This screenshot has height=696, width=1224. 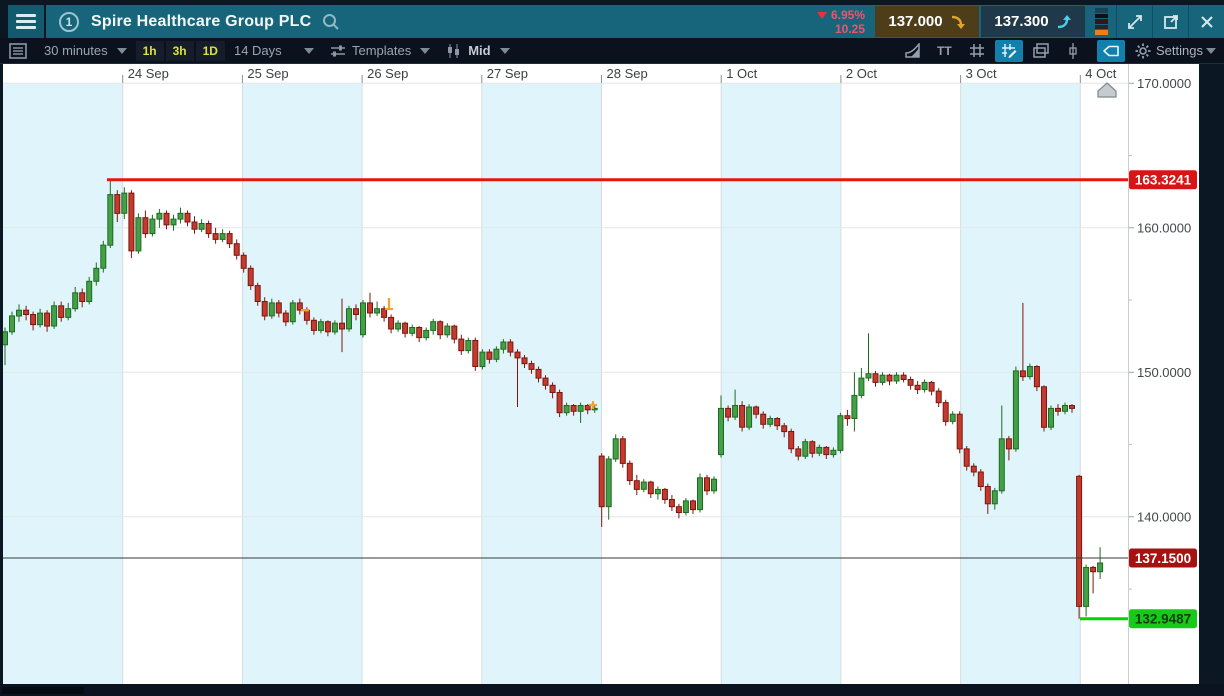 I want to click on current-price-tag: 137.1500, so click(x=1163, y=558).